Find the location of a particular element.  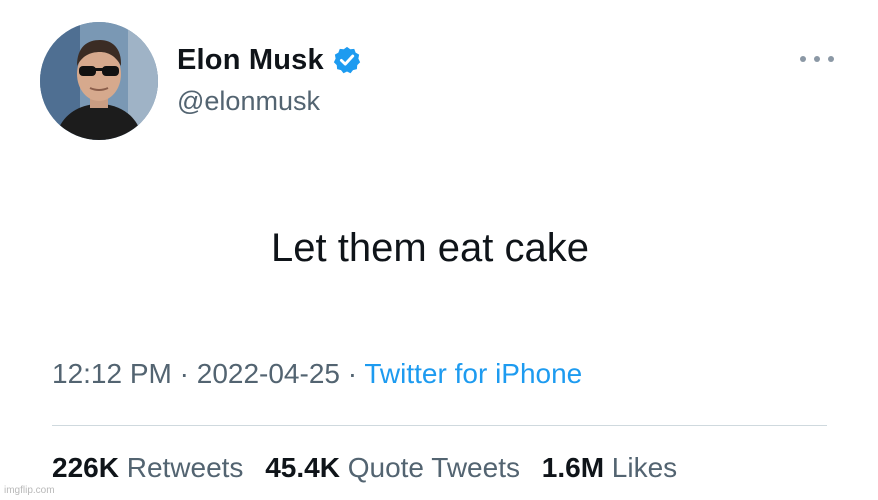

author-name: Elon Musk is located at coordinates (250, 60).